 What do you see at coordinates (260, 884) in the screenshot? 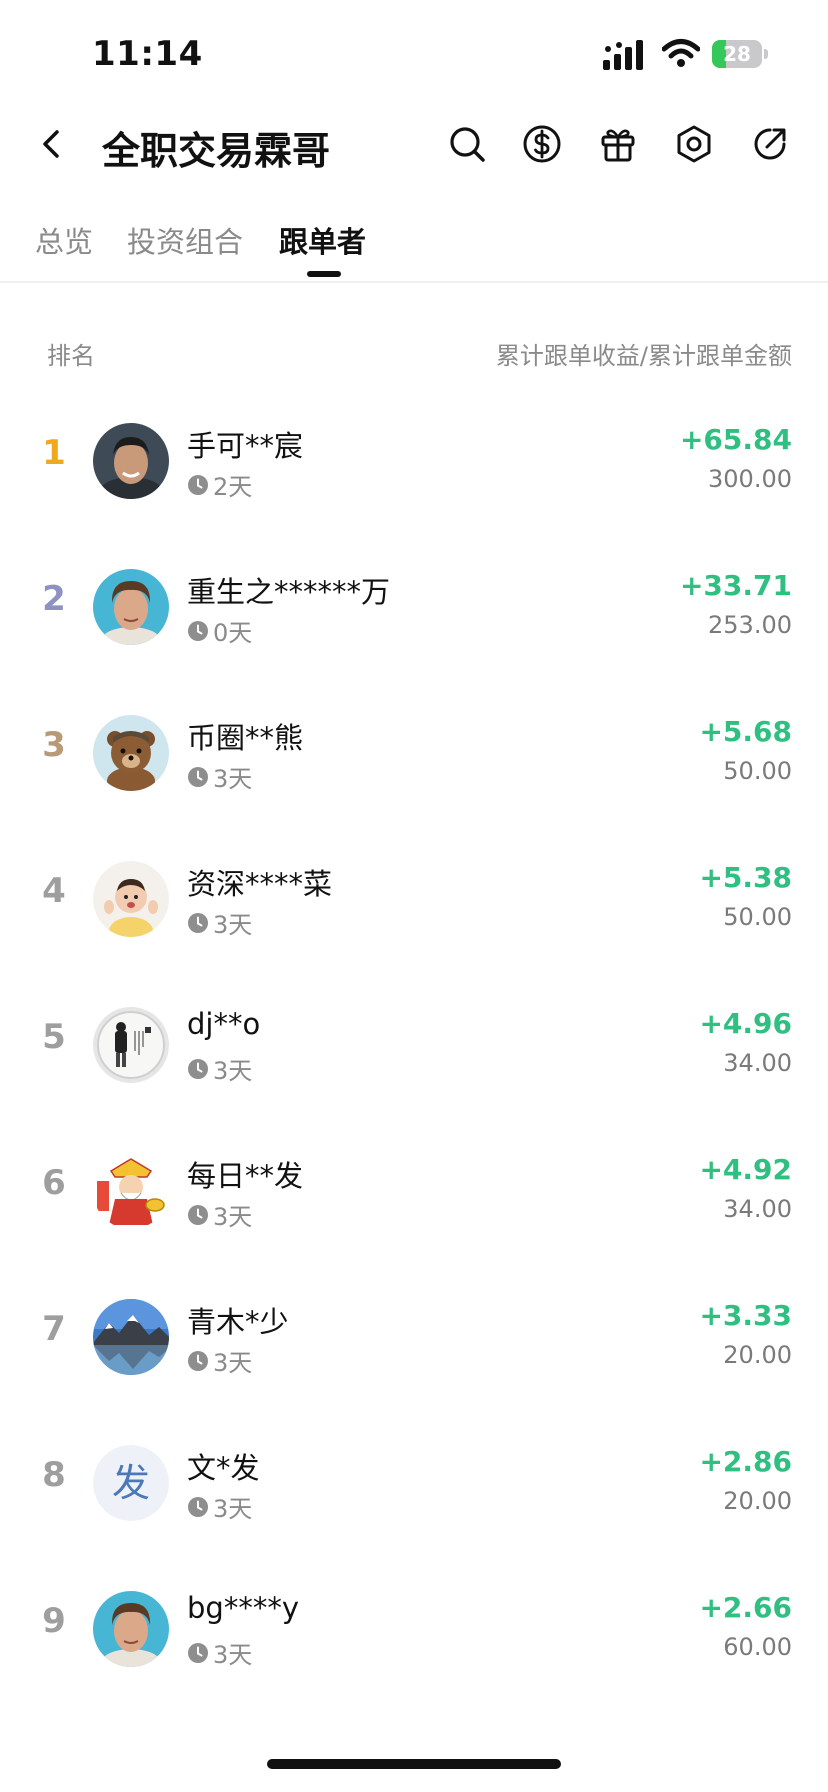
I see `follower-name: 资深****菜` at bounding box center [260, 884].